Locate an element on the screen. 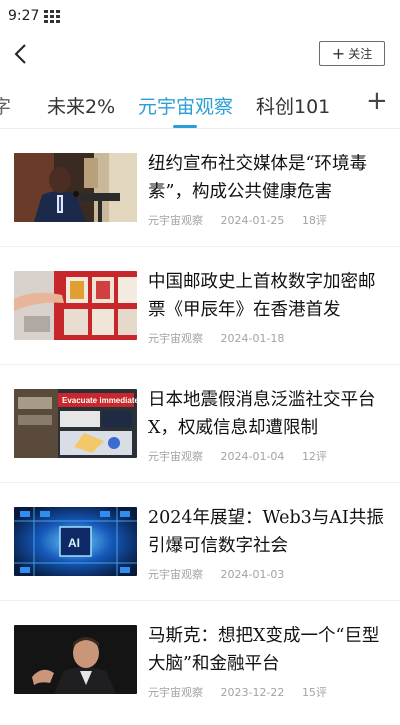 Image resolution: width=400 pixels, height=725 pixels. article-title: 纽约宣布社交媒体是“环境毒素”，构成公共健康危害 is located at coordinates (257, 178).